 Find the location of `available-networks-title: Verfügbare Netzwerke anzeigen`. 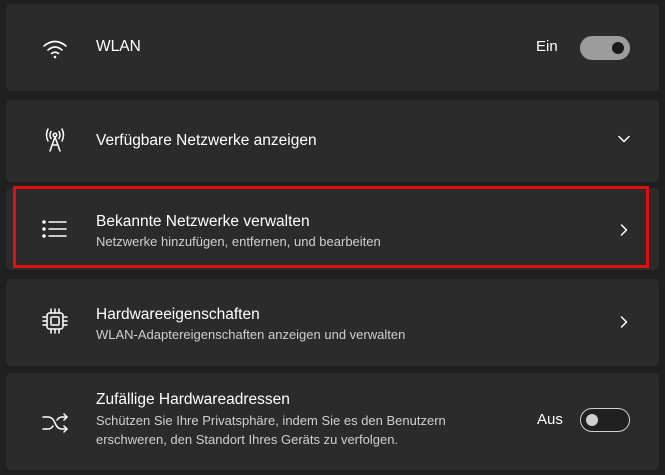

available-networks-title: Verfügbare Netzwerke anzeigen is located at coordinates (206, 140).